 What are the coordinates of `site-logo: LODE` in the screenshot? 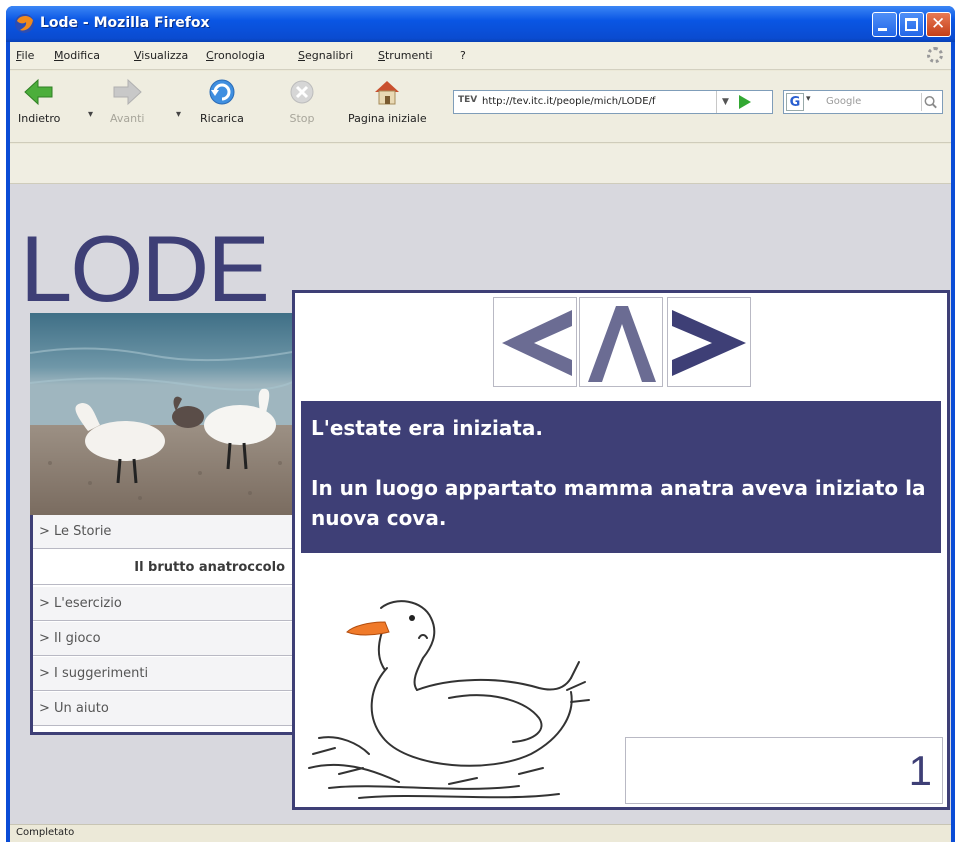 It's located at (145, 268).